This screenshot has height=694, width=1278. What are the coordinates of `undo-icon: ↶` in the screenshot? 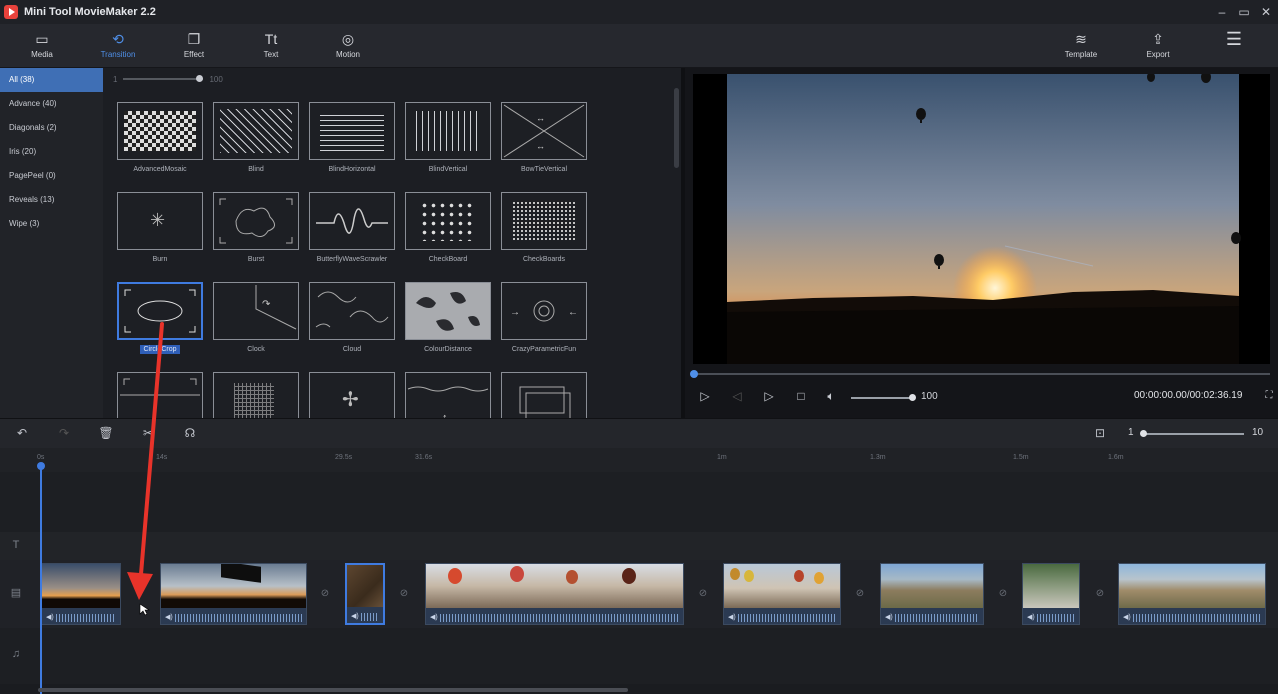 It's located at (22, 433).